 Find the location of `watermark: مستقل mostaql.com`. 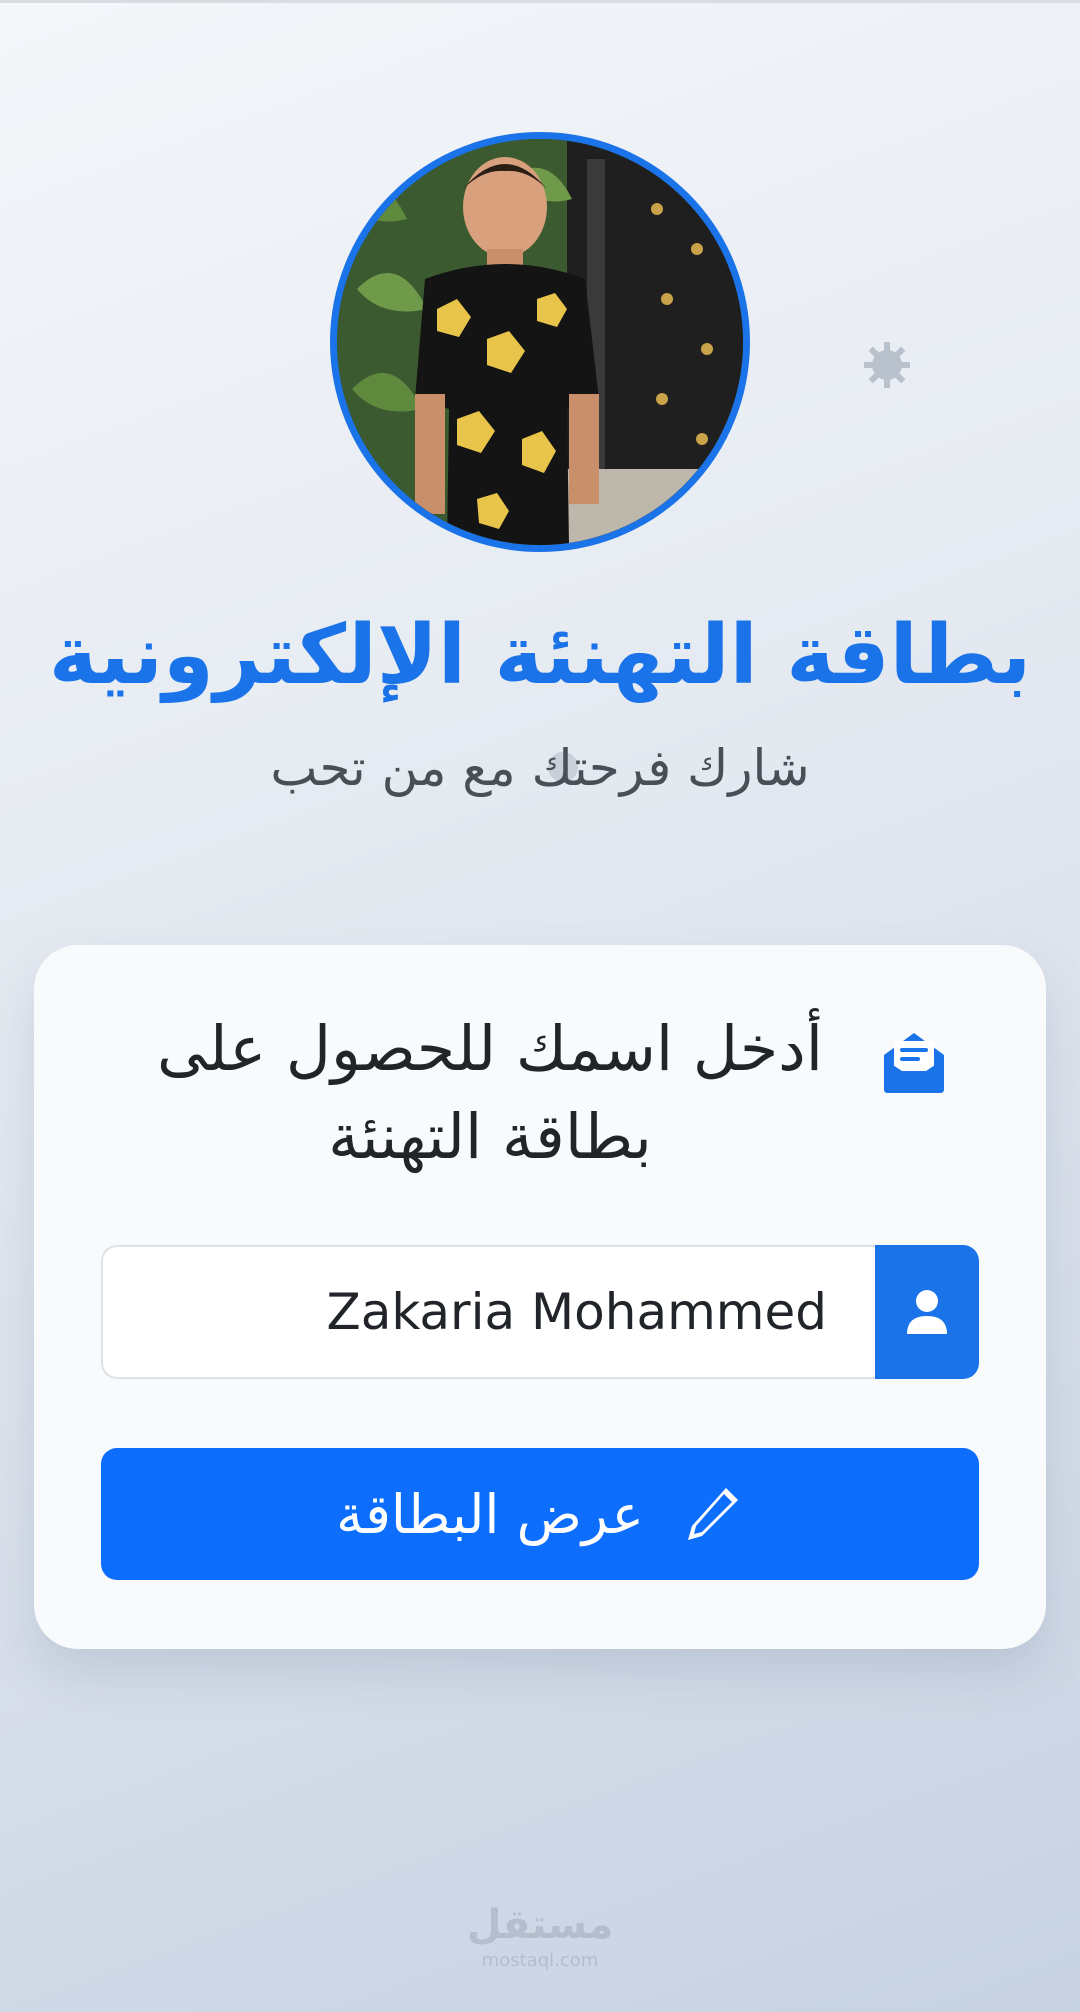

watermark: مستقل mostaql.com is located at coordinates (540, 1936).